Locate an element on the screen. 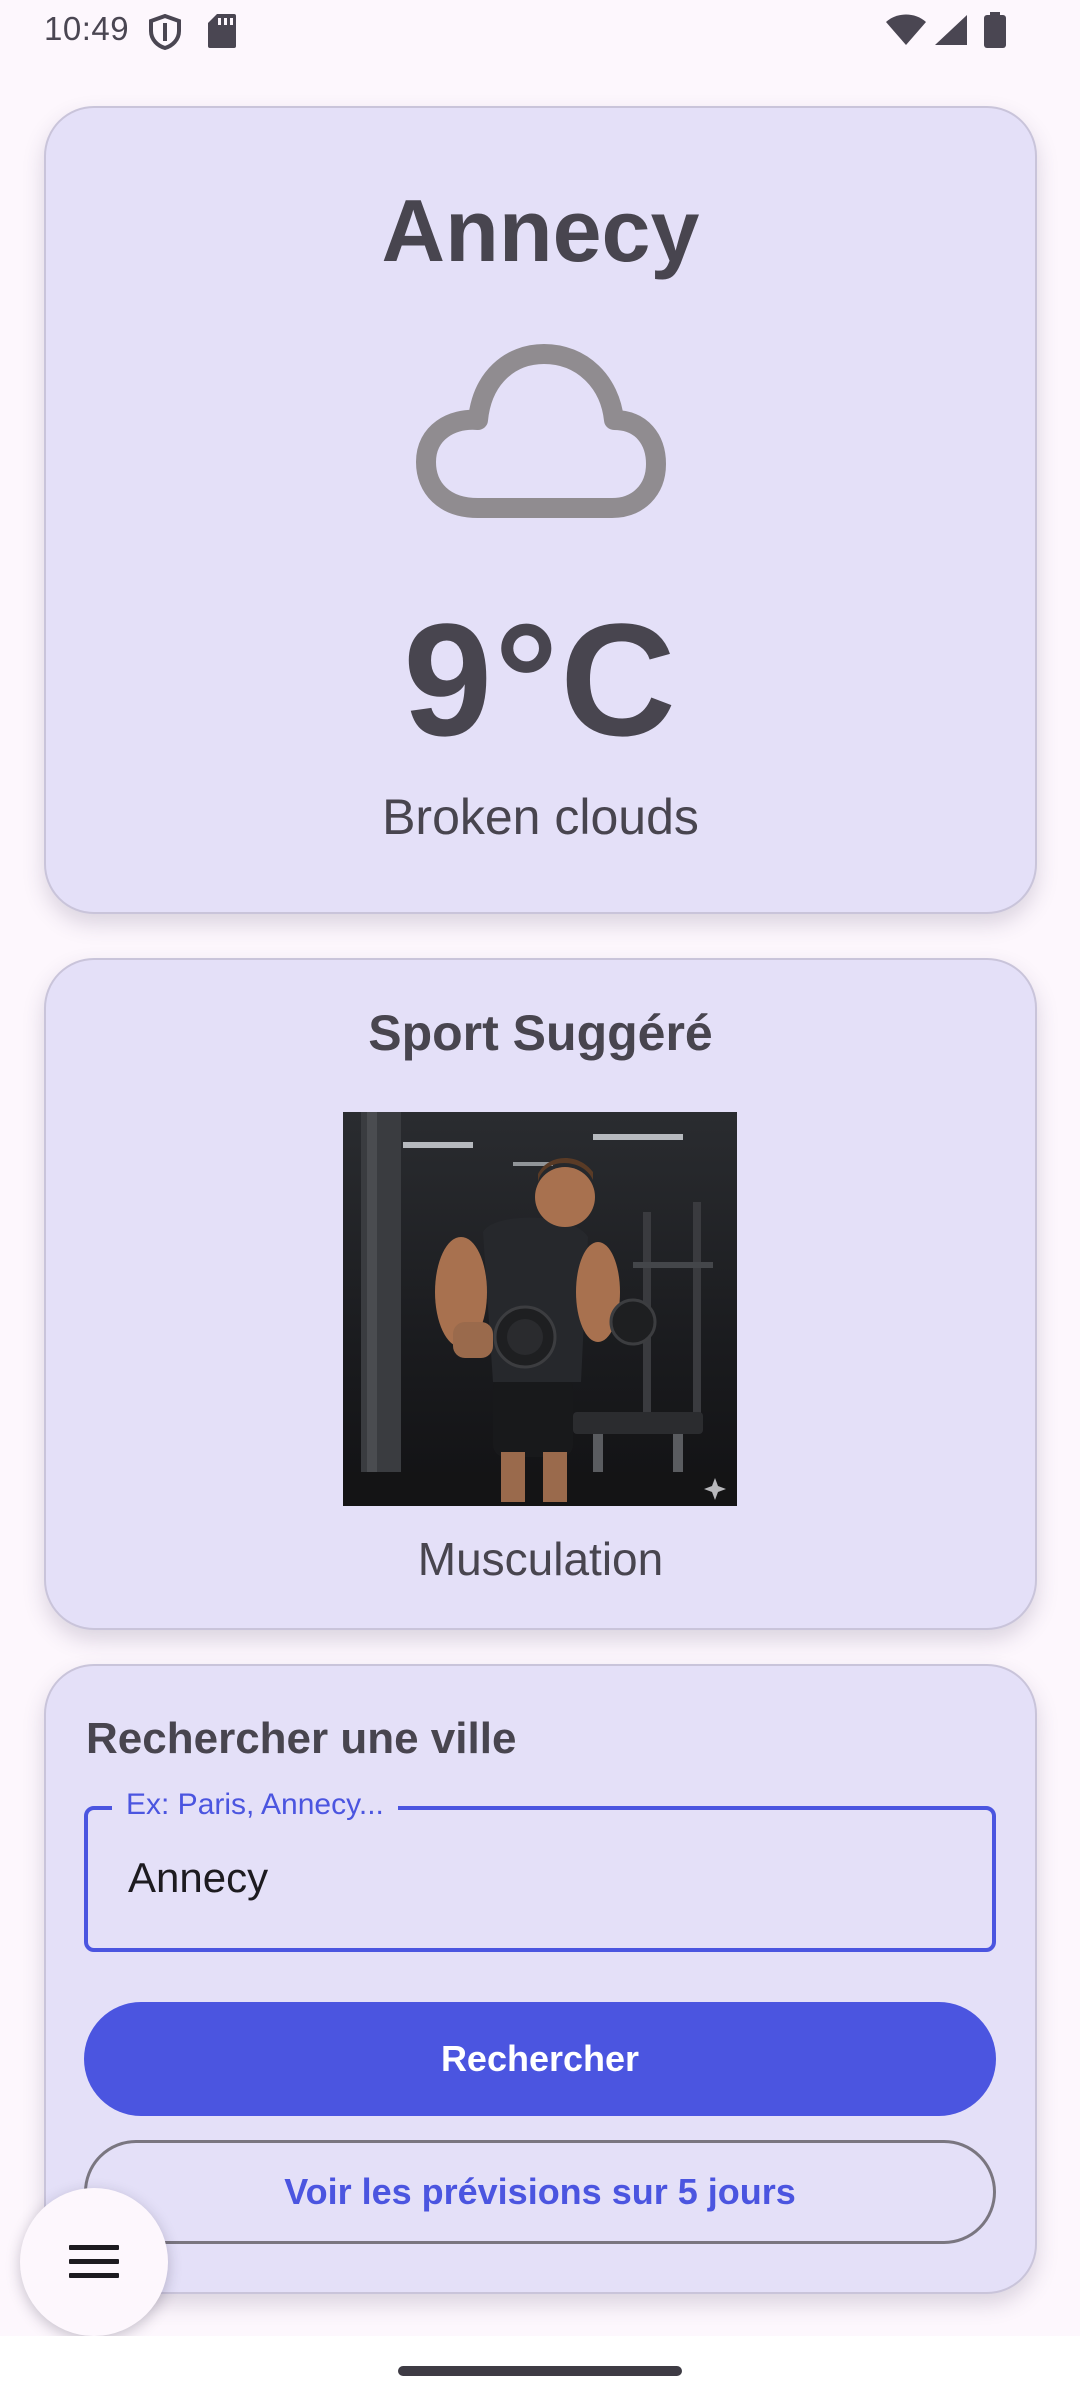 This screenshot has width=1080, height=2400. status-bar: 10:49 is located at coordinates (540, 31).